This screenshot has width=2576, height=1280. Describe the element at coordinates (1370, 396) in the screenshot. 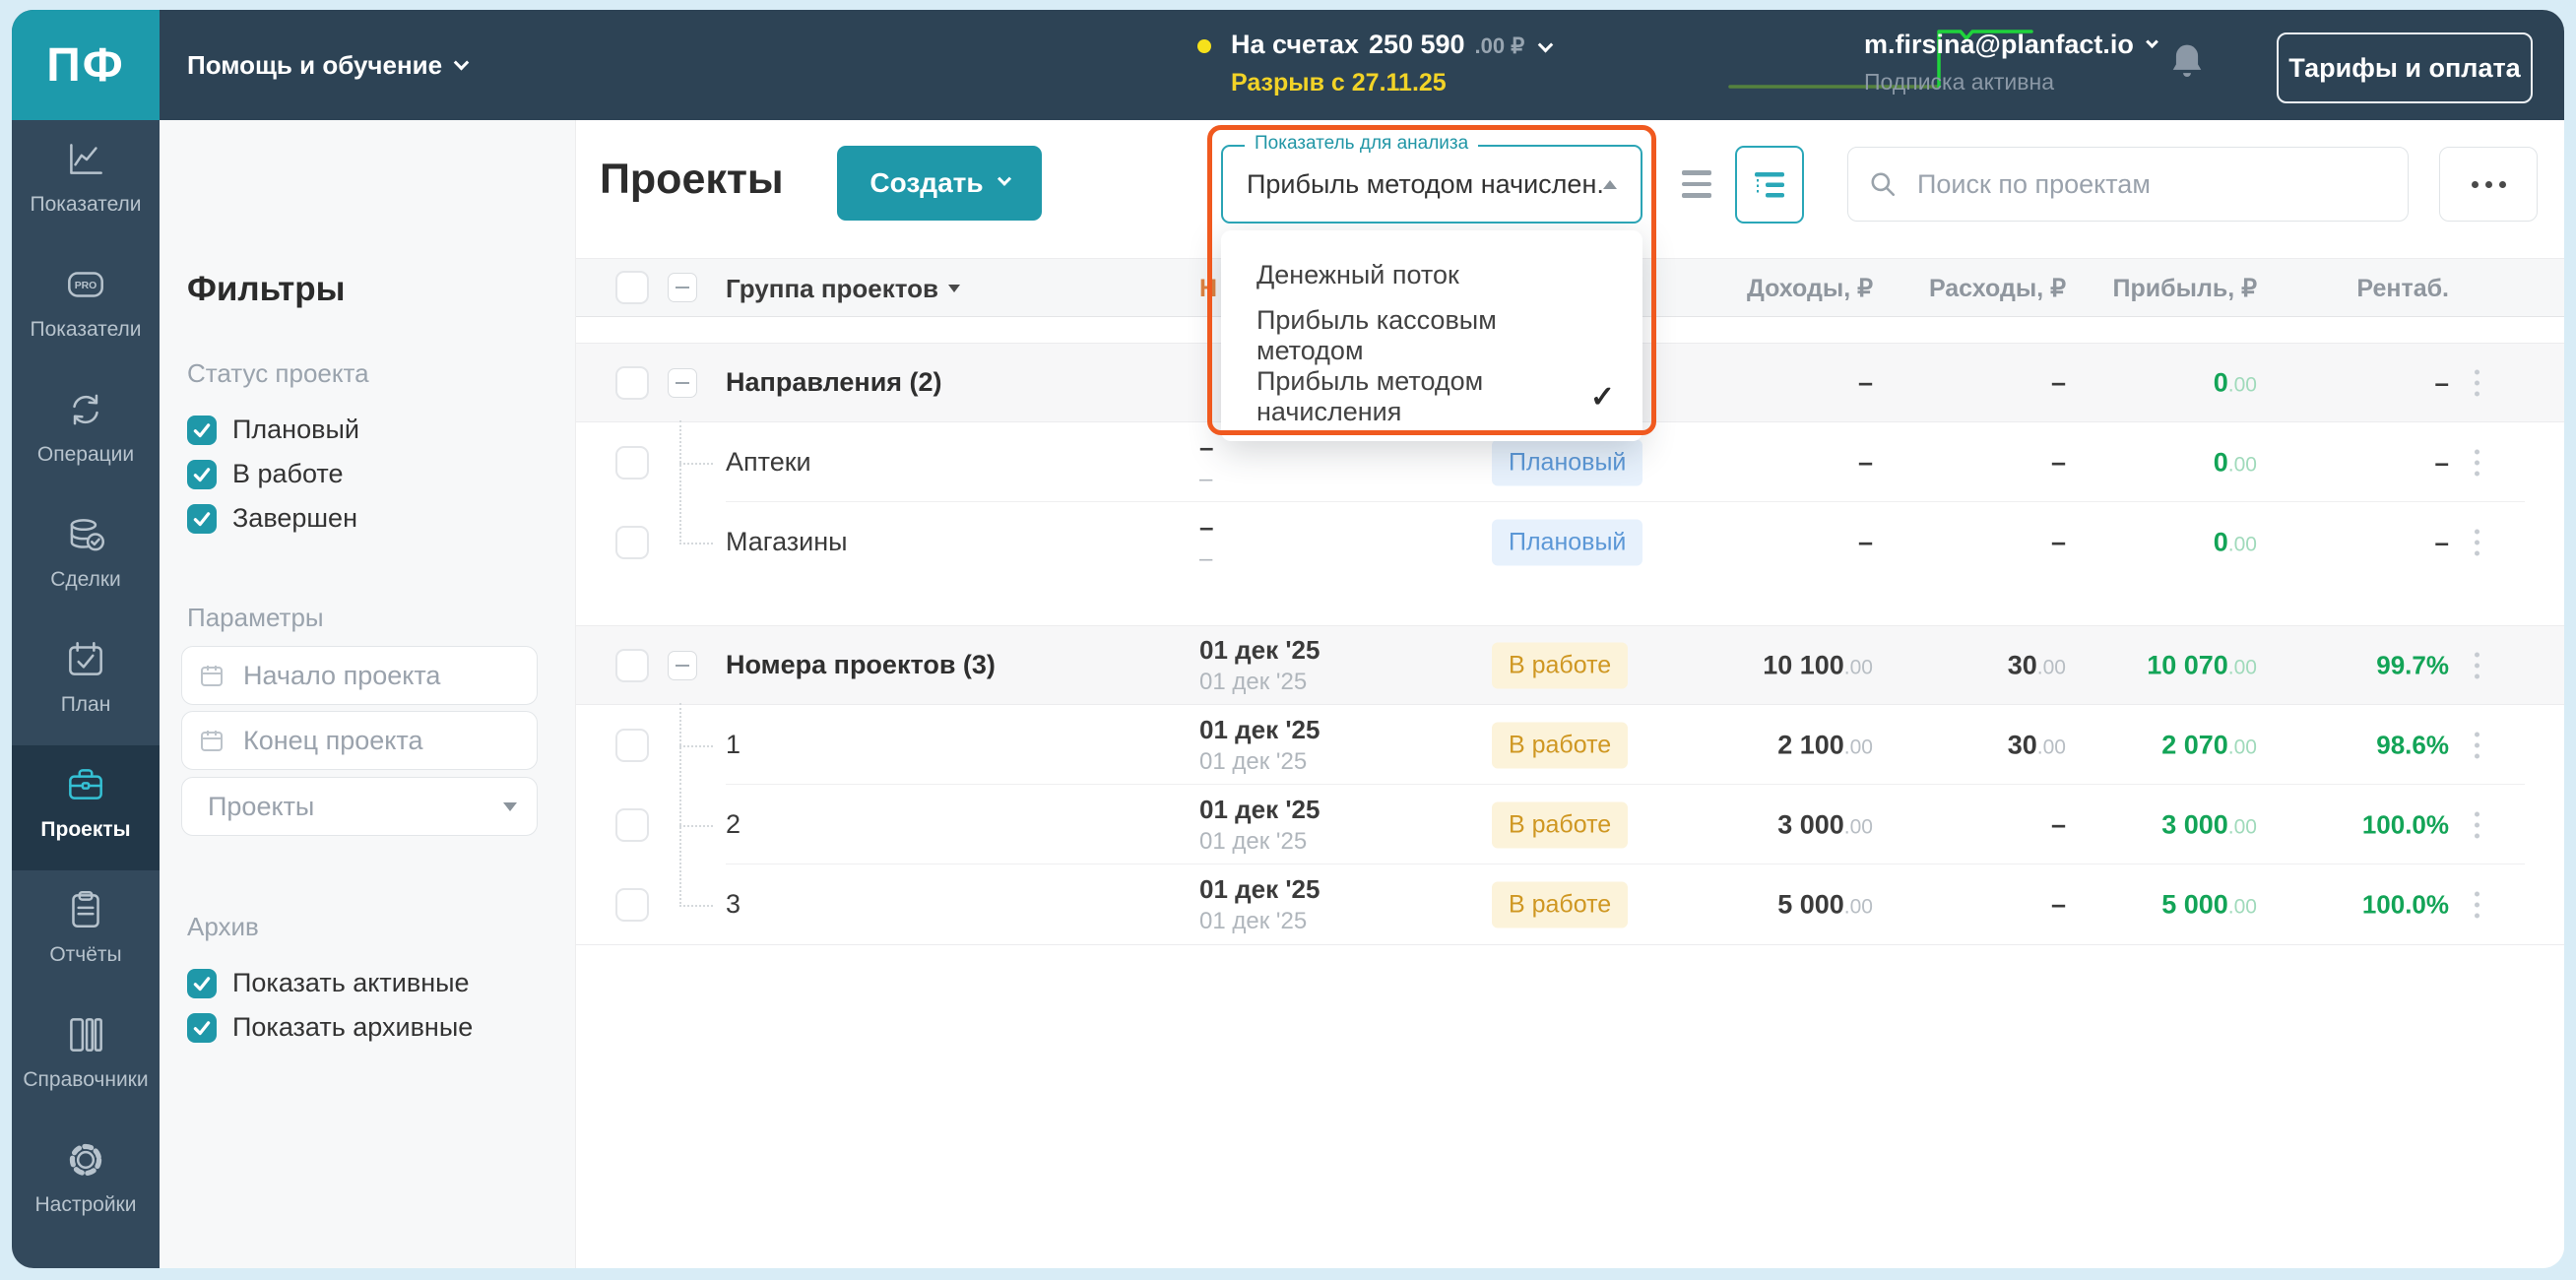

I see `dropdown-option-label: Прибыль методом начисления` at that location.